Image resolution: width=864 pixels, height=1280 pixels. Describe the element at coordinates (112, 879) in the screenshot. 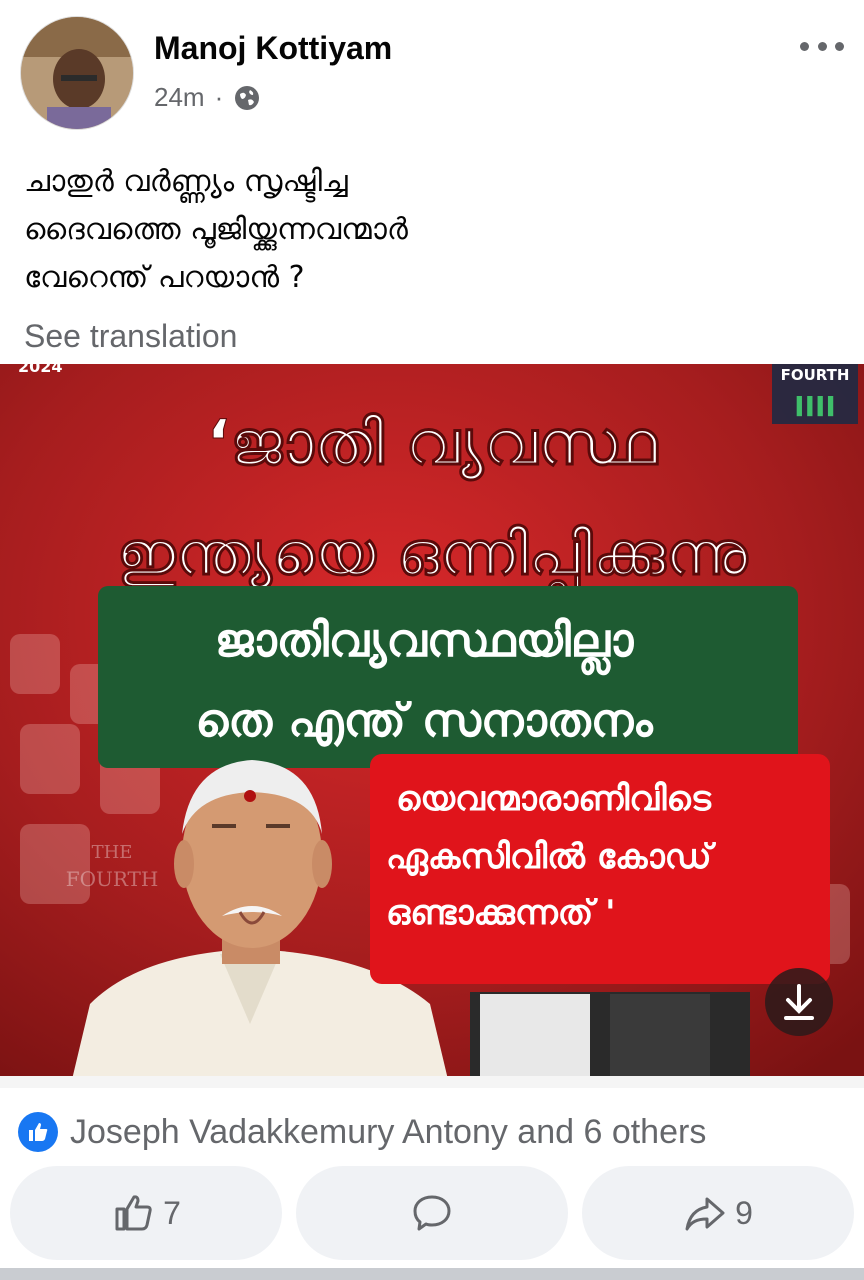

I see `watermark-line-2: FOURTH` at that location.